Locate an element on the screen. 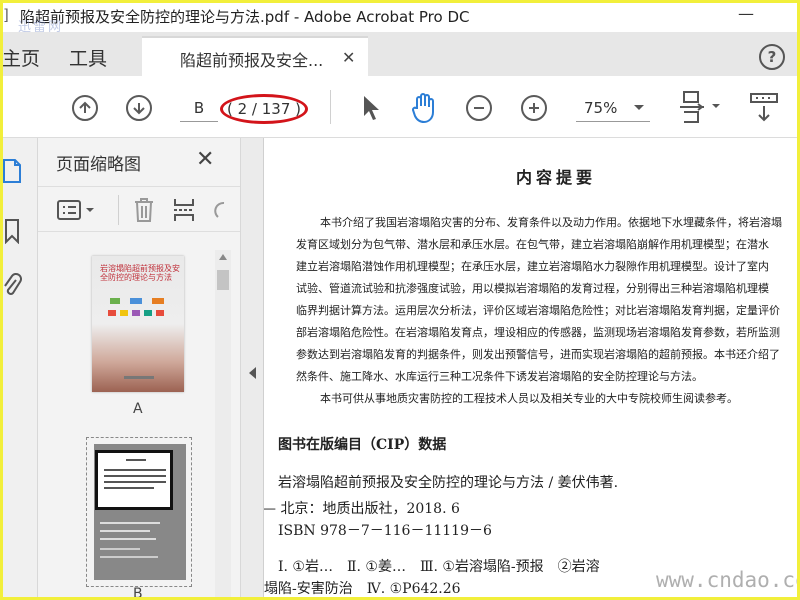 This screenshot has height=600, width=800. zoom-value: 75% is located at coordinates (601, 108).